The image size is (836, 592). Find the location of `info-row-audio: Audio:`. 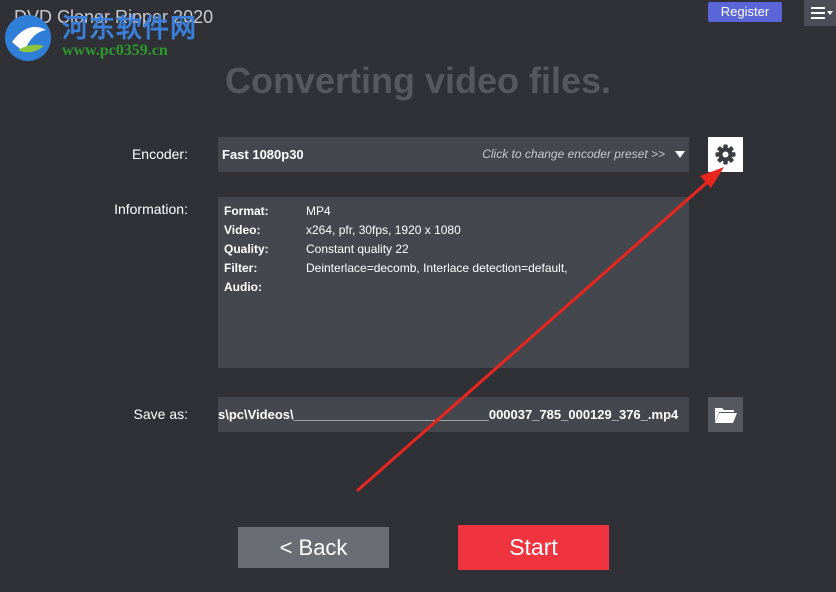

info-row-audio: Audio: is located at coordinates (265, 287).